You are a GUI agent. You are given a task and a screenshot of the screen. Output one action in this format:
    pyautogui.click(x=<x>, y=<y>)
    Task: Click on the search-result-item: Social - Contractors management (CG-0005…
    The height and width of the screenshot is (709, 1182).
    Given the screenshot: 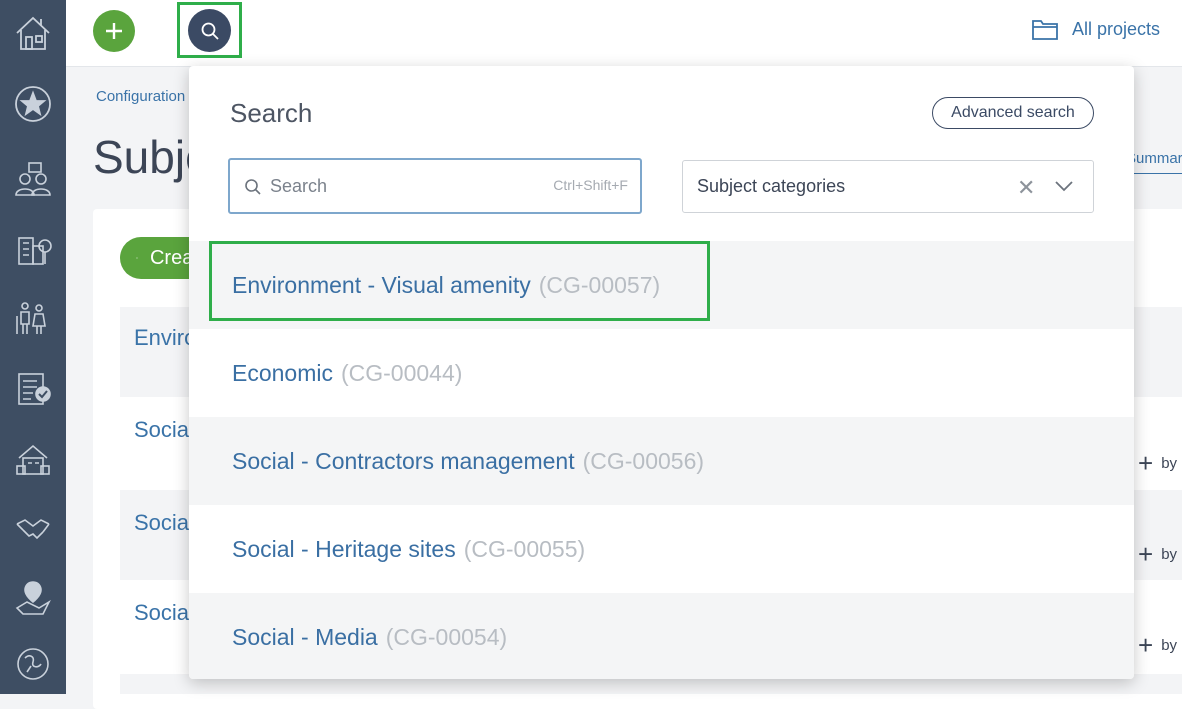 What is the action you would take?
    pyautogui.click(x=661, y=461)
    